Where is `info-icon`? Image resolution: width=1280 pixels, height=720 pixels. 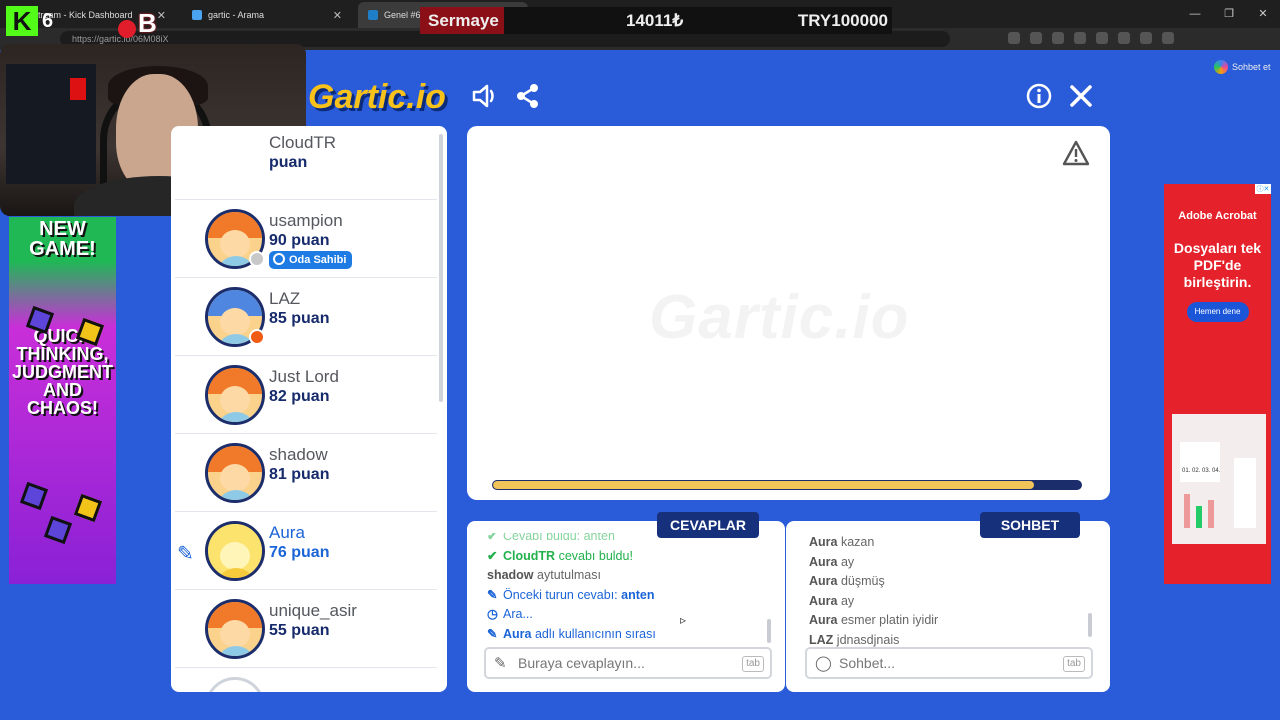
info-icon is located at coordinates (1039, 97).